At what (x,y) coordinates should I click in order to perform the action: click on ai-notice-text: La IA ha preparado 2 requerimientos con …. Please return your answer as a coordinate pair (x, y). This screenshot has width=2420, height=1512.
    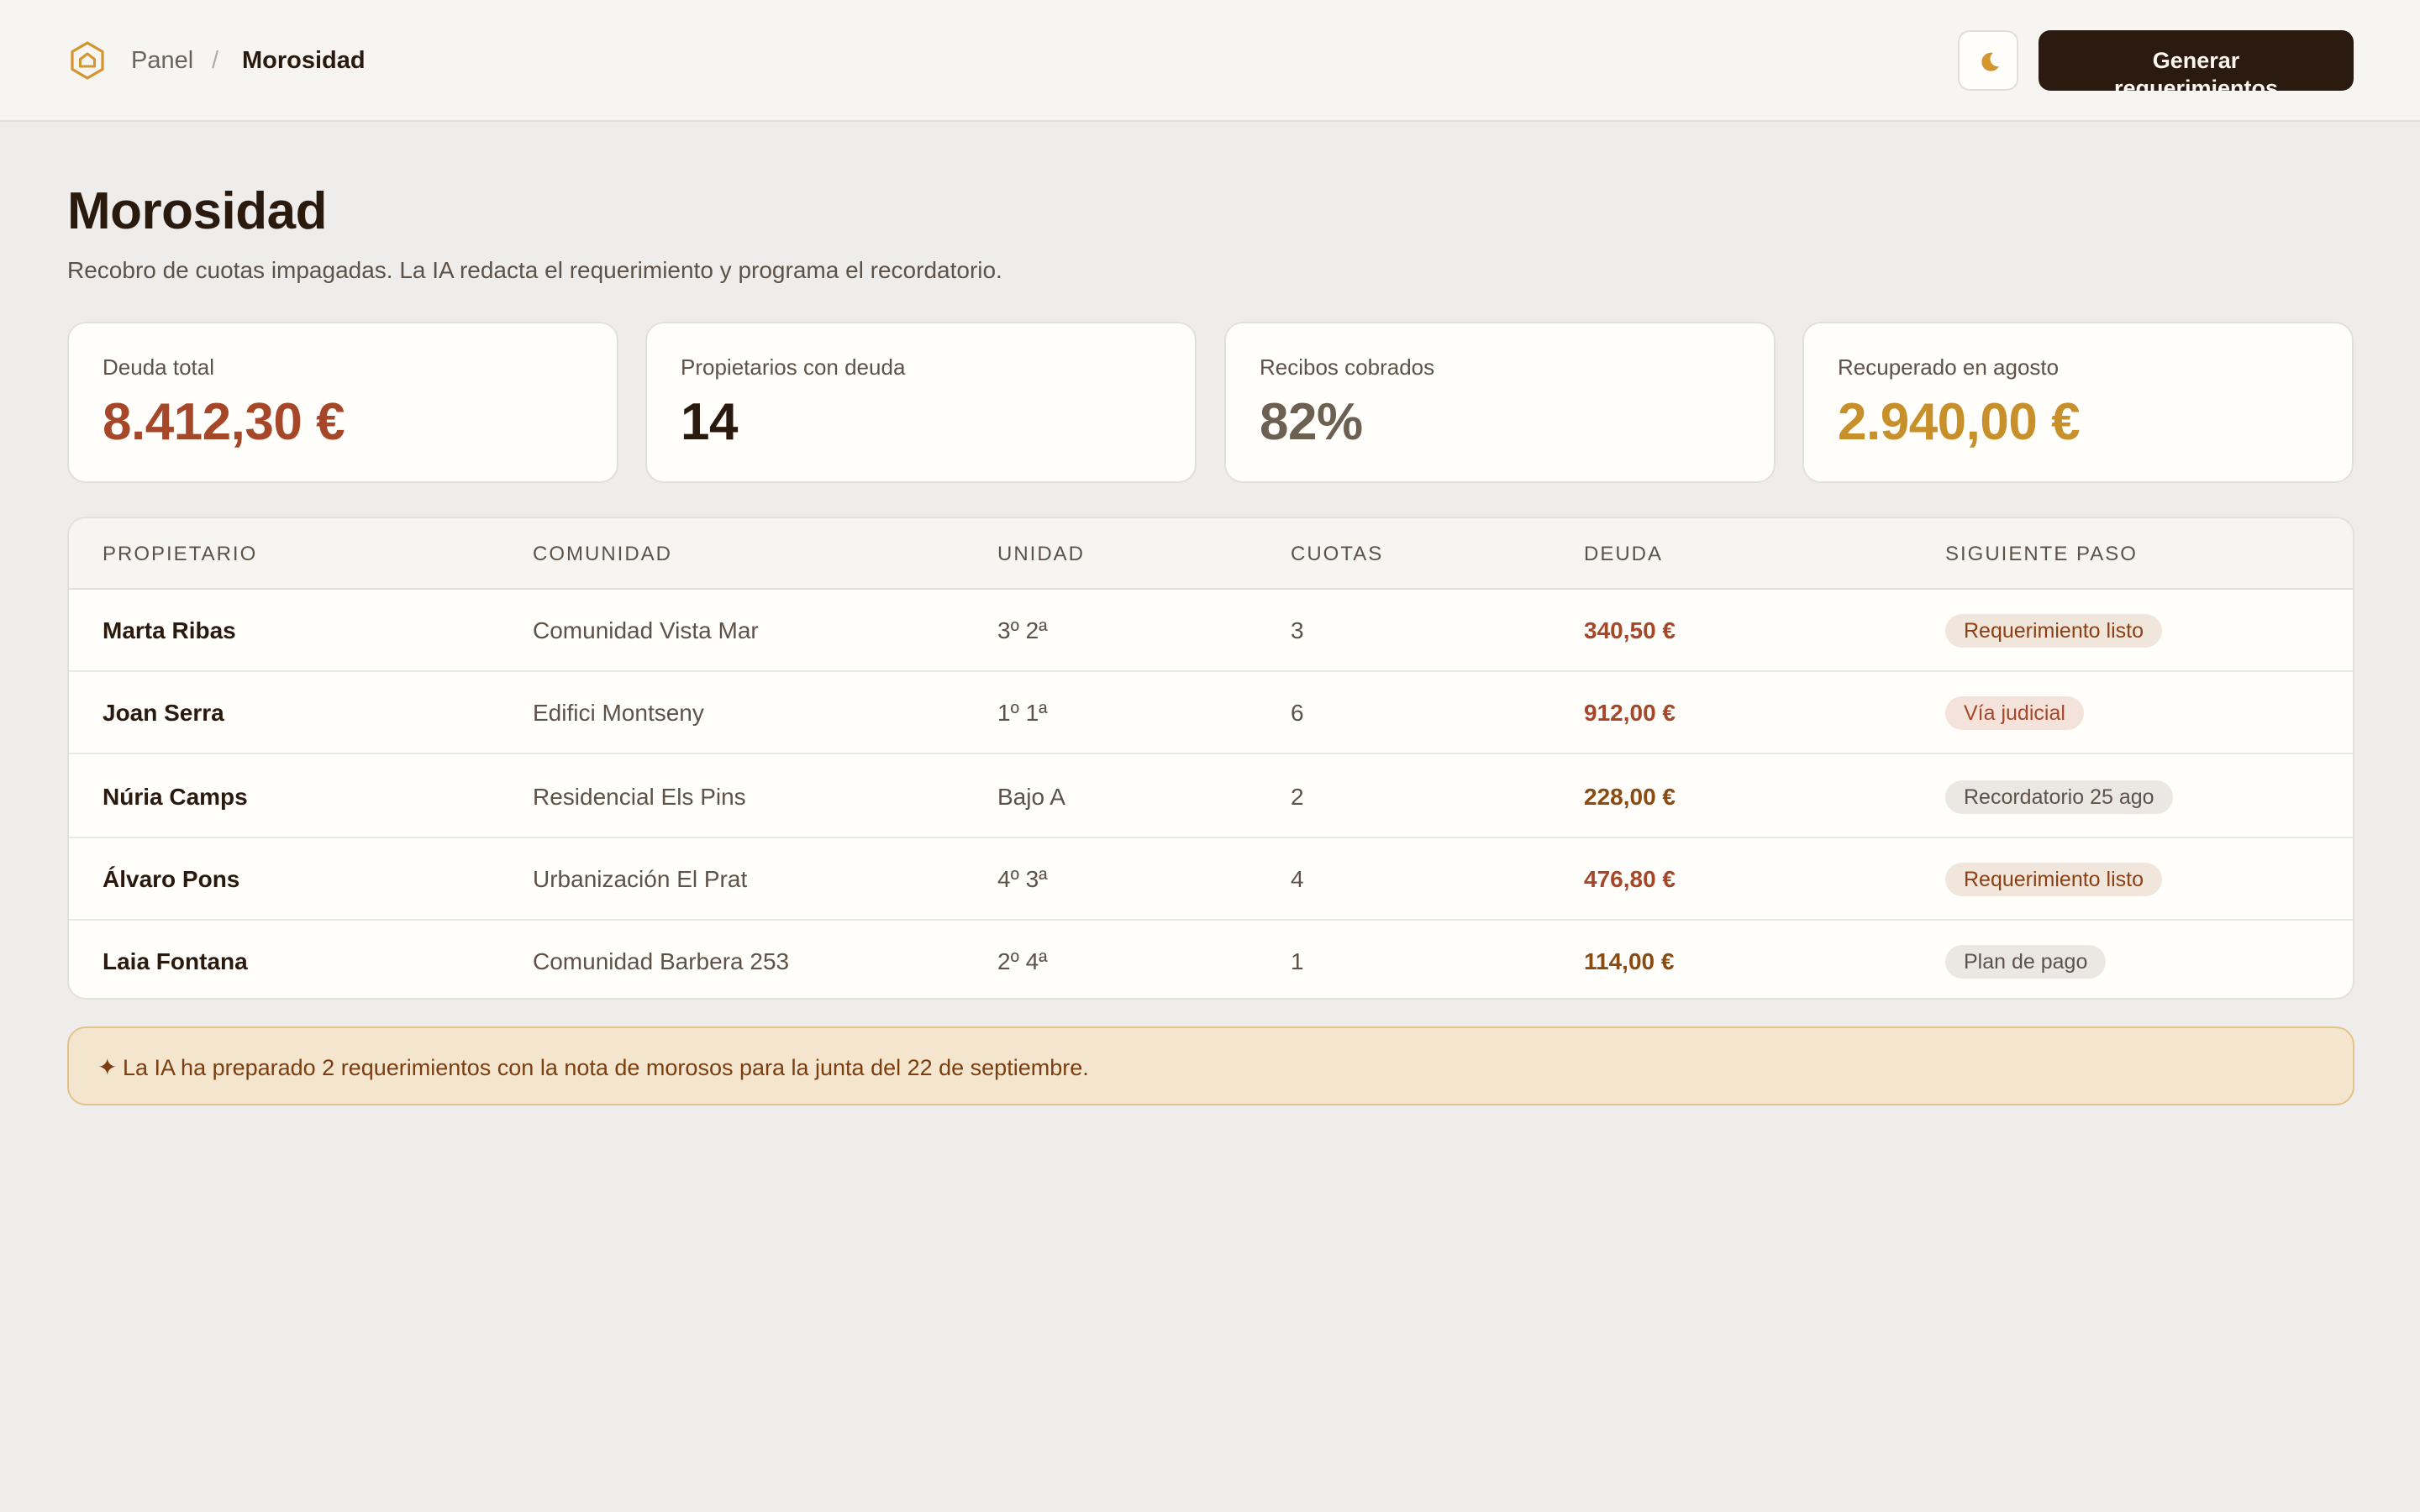
    Looking at the image, I should click on (606, 1067).